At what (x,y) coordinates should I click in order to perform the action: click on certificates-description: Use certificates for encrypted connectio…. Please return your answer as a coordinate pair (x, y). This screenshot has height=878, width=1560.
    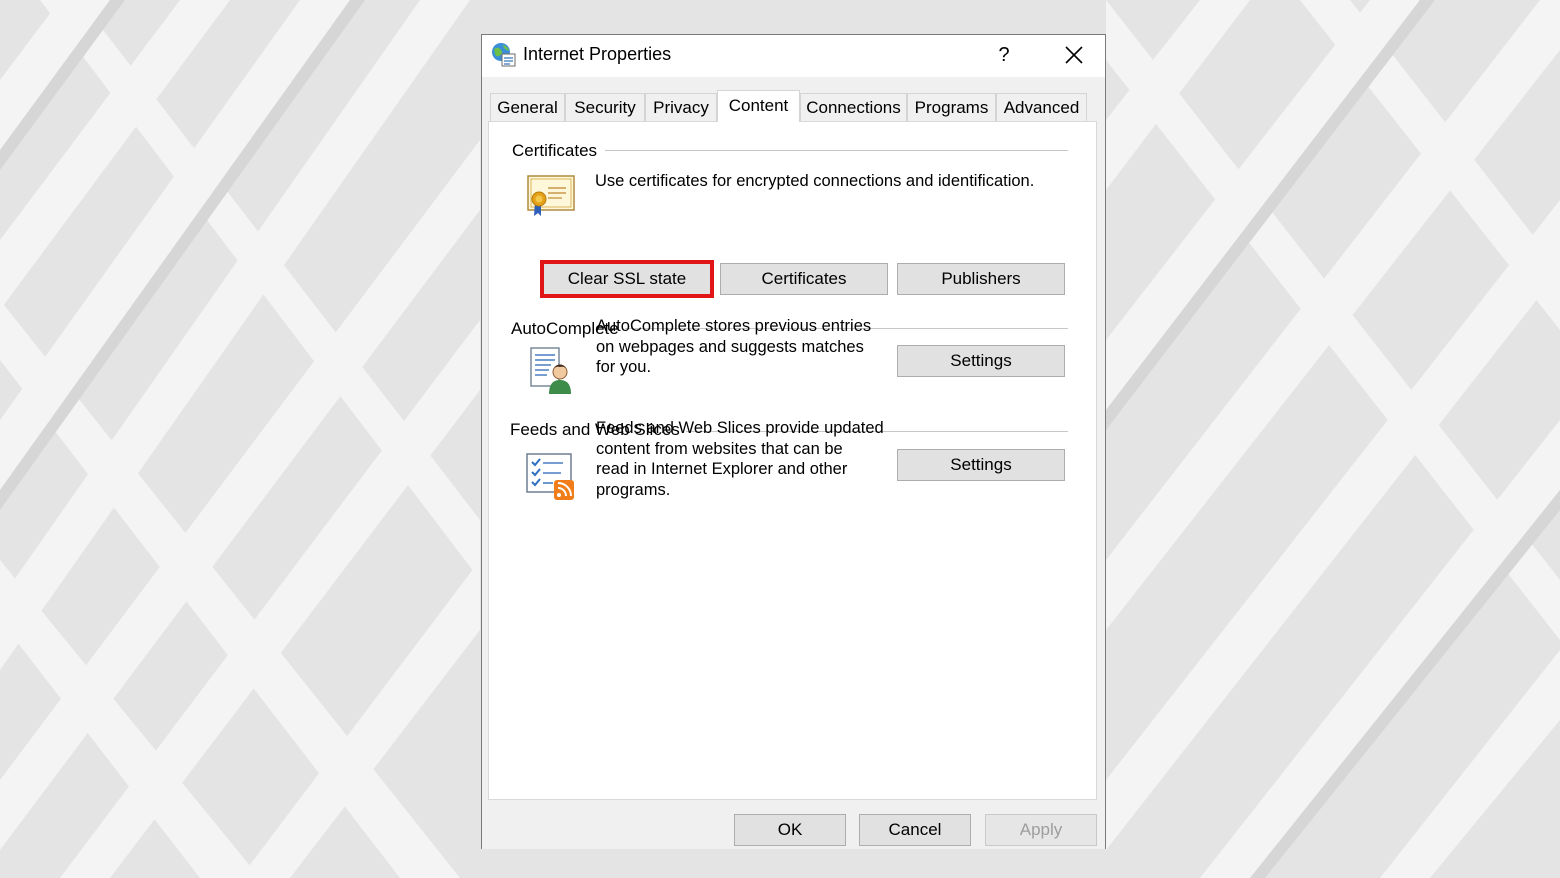
    Looking at the image, I should click on (815, 181).